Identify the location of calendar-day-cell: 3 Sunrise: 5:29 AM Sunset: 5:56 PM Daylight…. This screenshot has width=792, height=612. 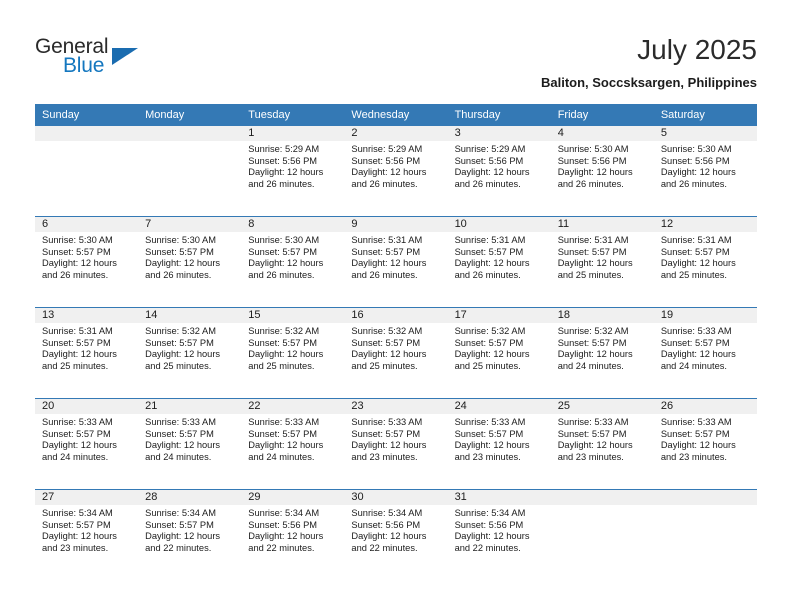
(499, 171).